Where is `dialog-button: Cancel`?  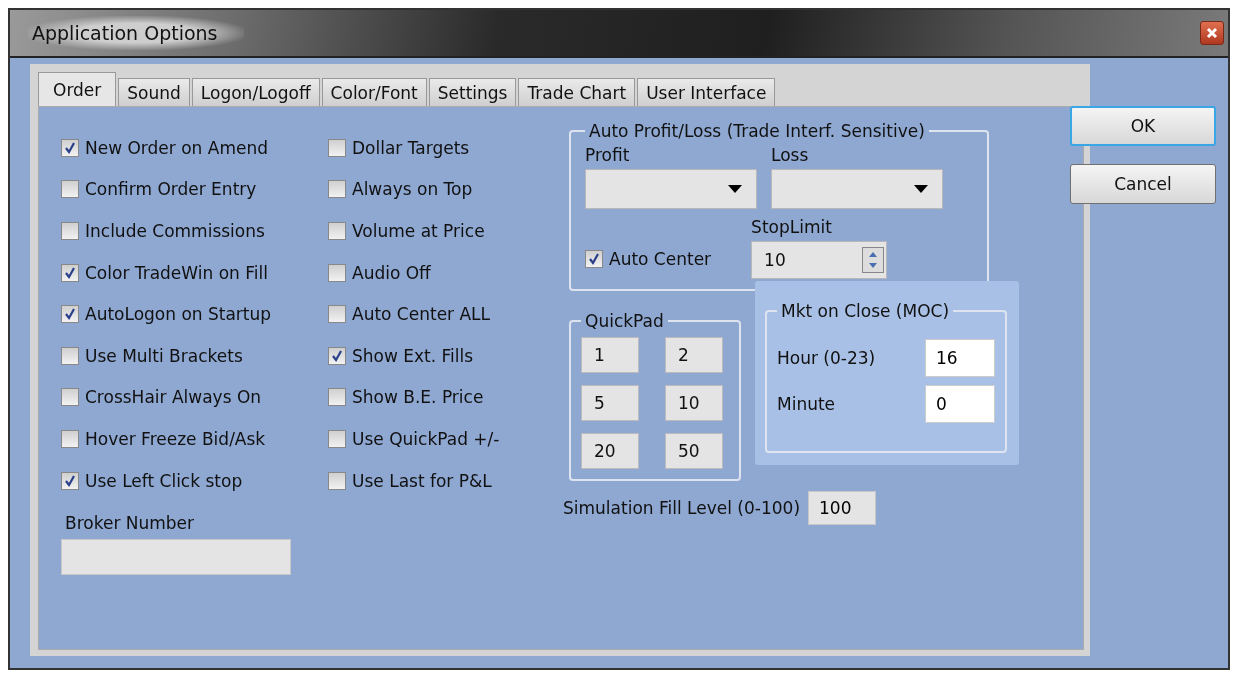 dialog-button: Cancel is located at coordinates (1143, 184).